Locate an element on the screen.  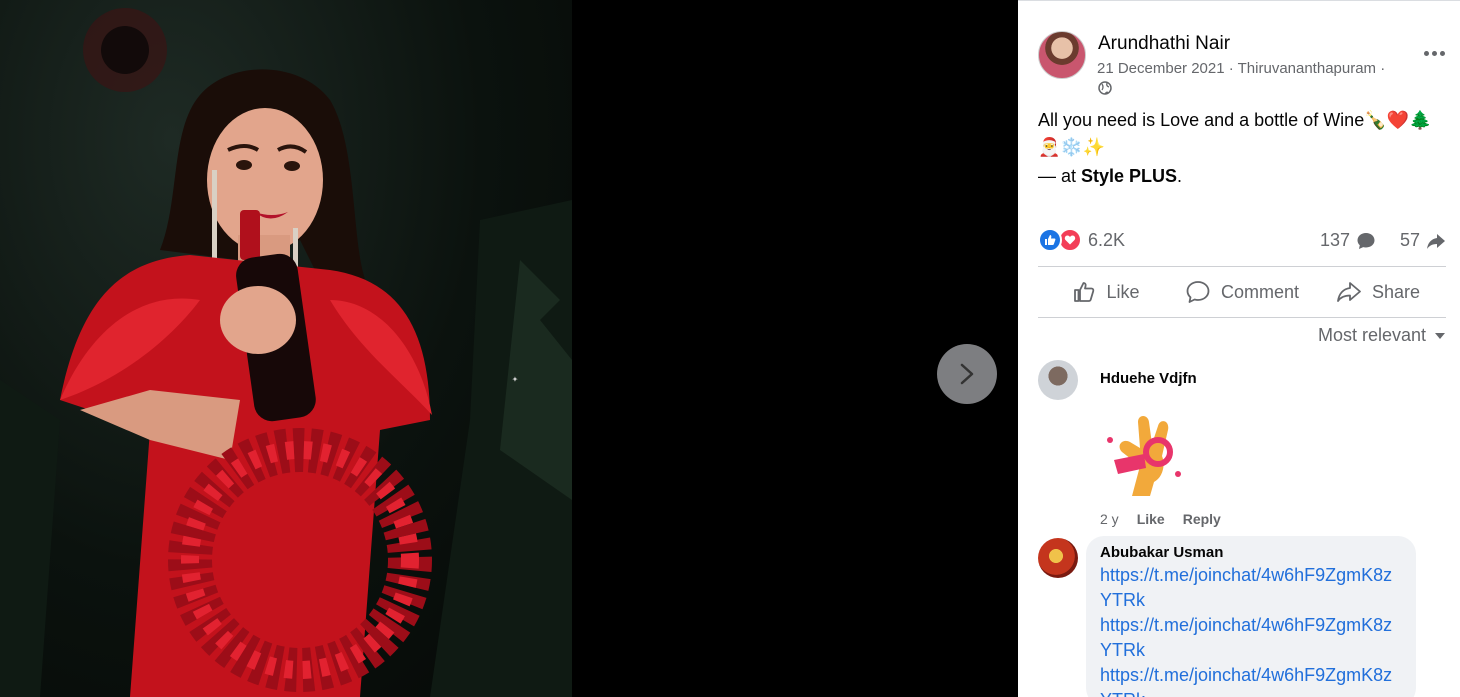
share-count-value: 57 is located at coordinates (1409, 240).